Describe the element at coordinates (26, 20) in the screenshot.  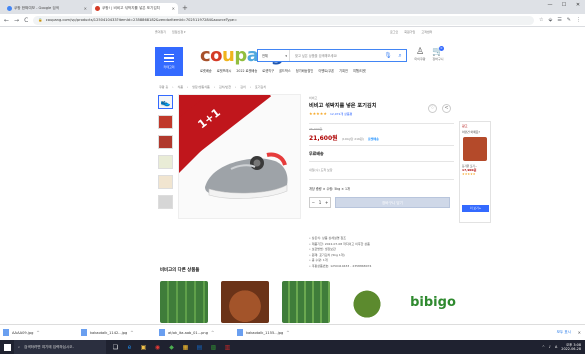
I see `reload-icon: C` at that location.